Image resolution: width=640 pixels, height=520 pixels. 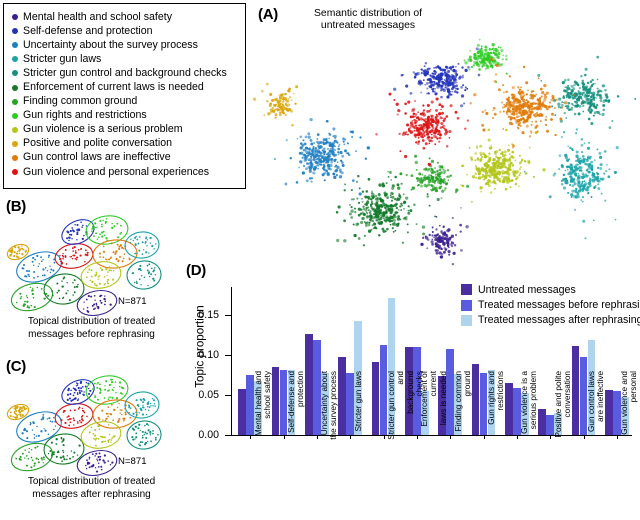 I want to click on x-axis-tick-label: Enforcement of current laws is needed, so click(x=434, y=399).